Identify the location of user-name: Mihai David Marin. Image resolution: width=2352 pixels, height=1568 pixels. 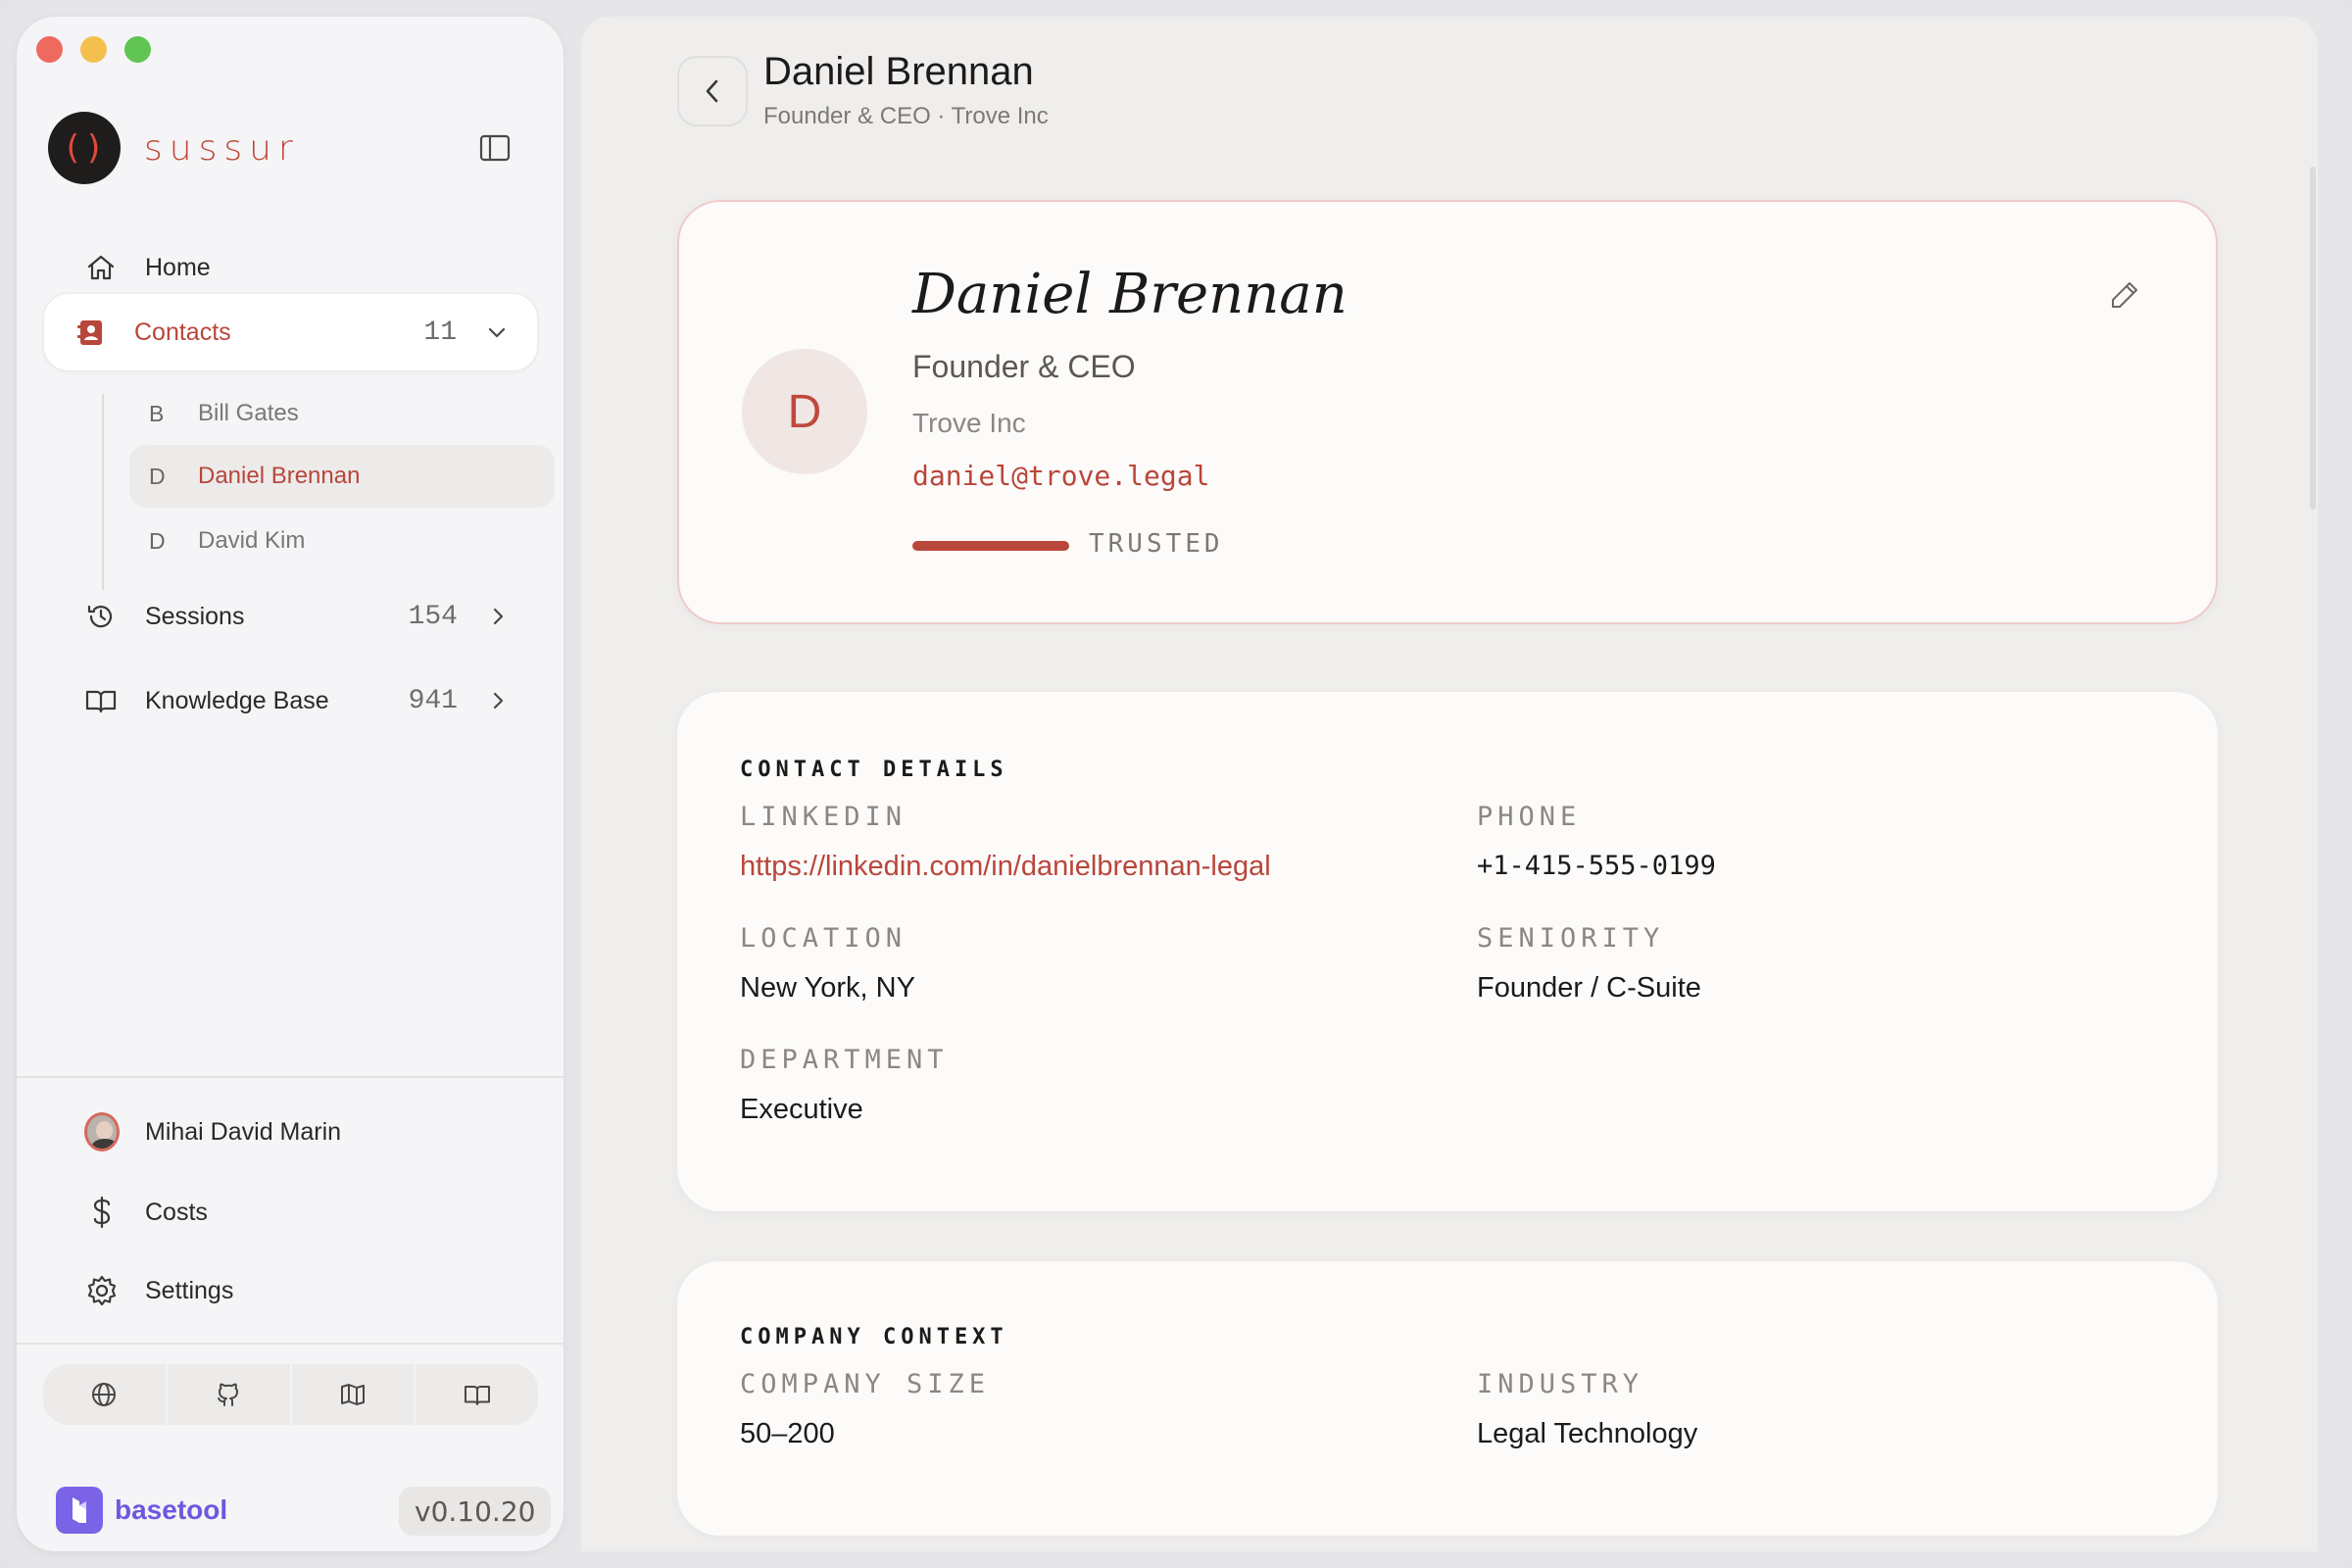
(243, 1131).